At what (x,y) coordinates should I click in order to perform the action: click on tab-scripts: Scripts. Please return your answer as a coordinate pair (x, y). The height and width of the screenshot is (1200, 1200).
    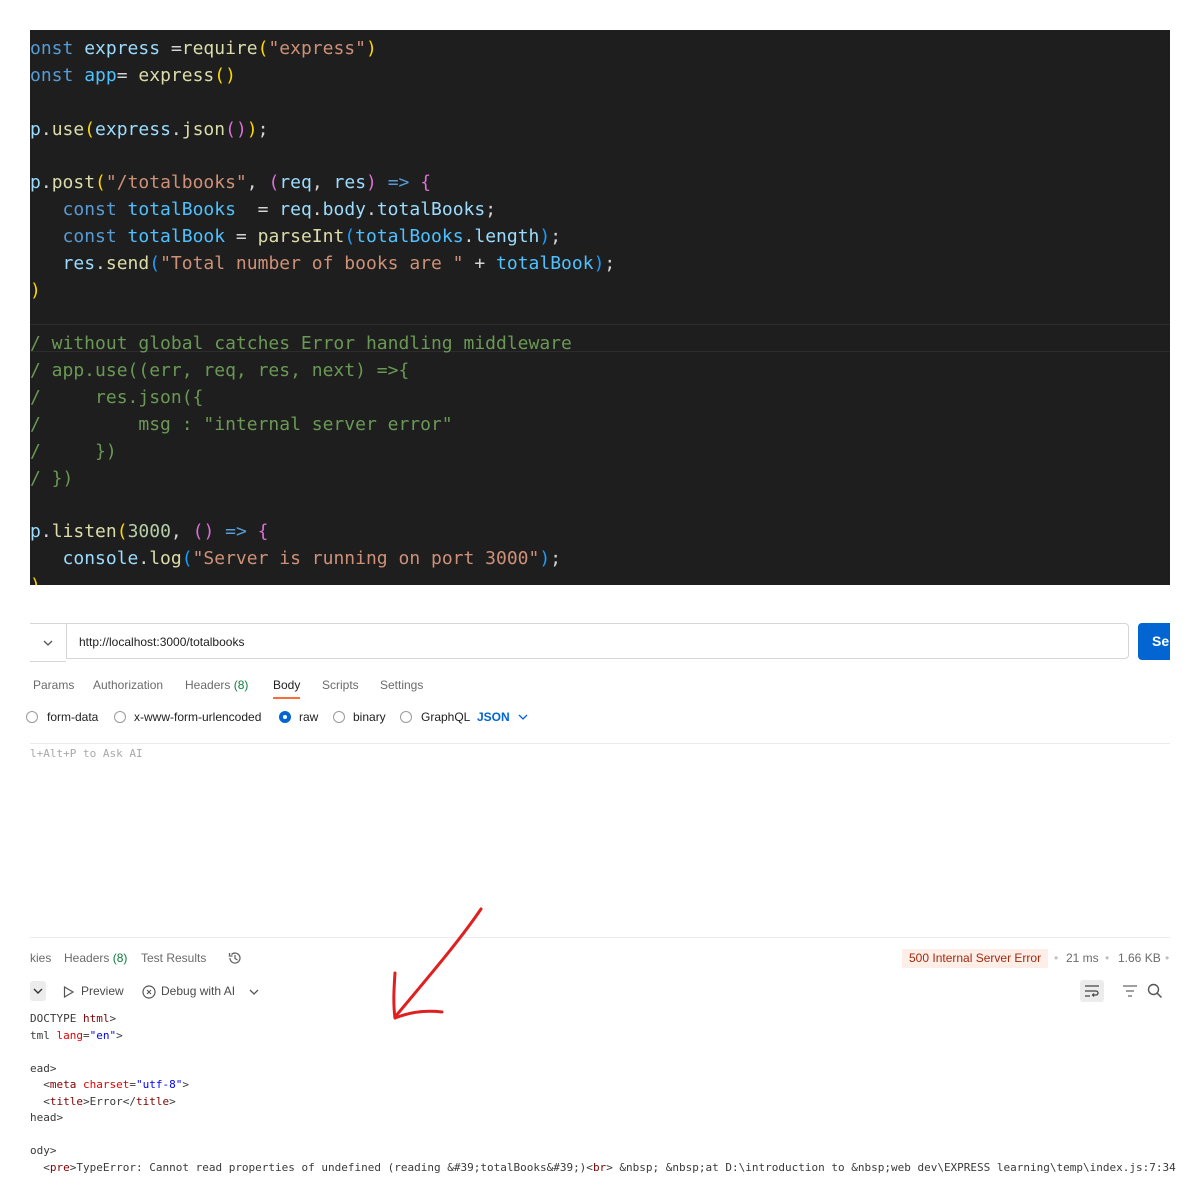
    Looking at the image, I should click on (340, 685).